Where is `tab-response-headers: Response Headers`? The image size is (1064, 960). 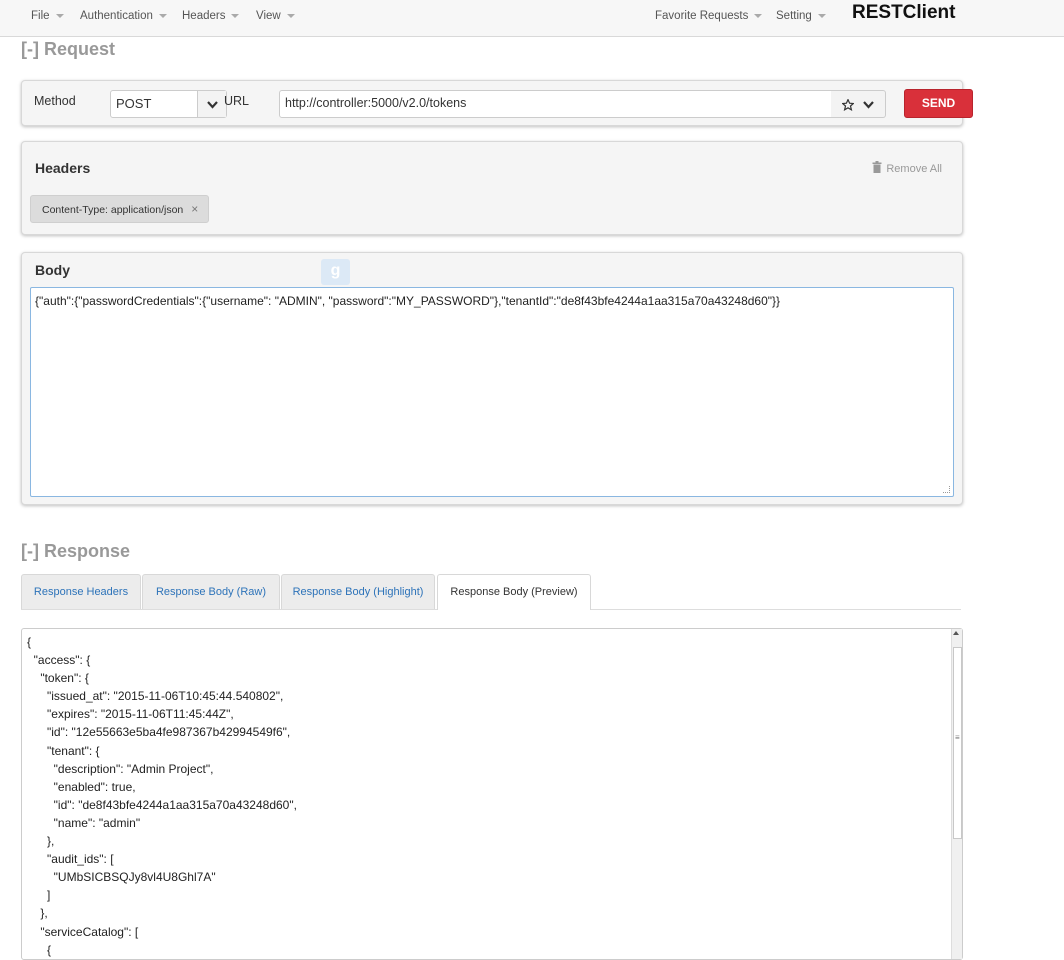 tab-response-headers: Response Headers is located at coordinates (81, 591).